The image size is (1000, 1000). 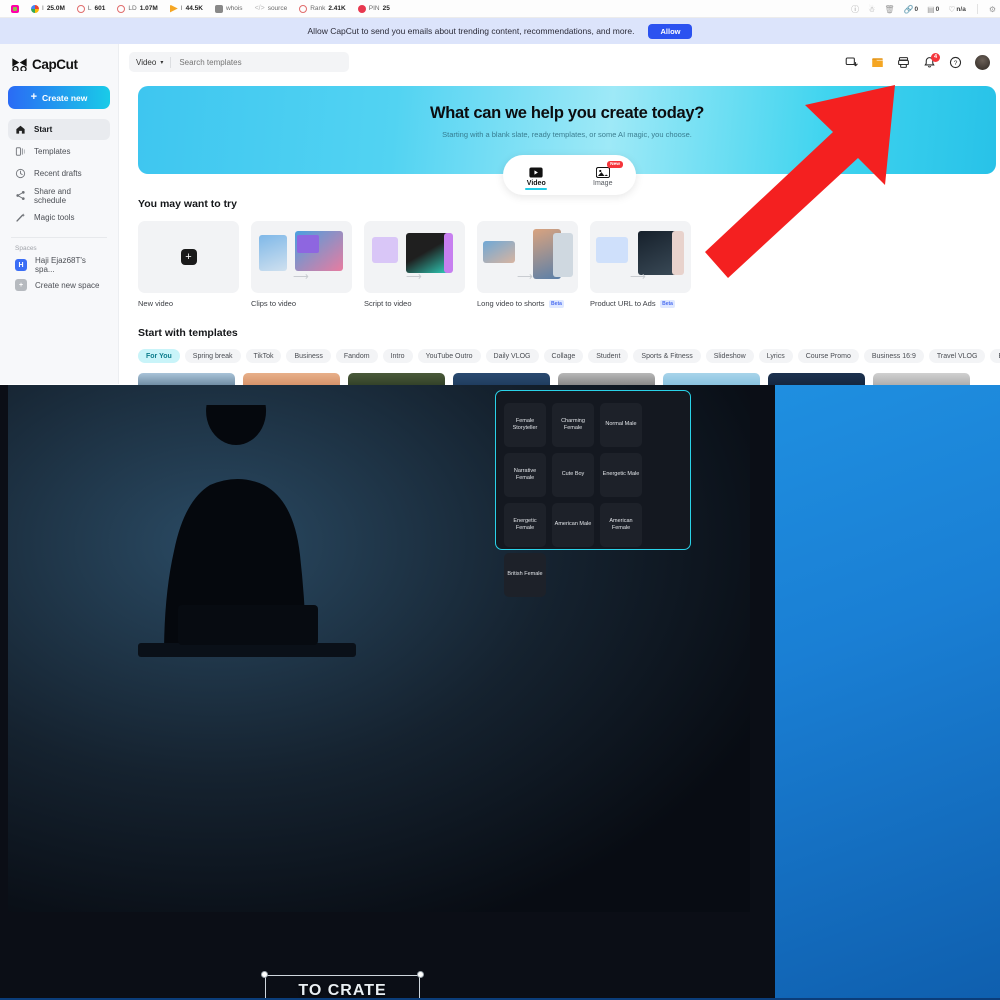 I want to click on tab-tiktok: TikTok, so click(x=263, y=356).